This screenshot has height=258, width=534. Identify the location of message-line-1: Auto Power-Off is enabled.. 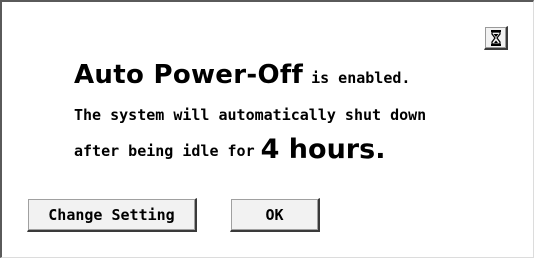
(242, 75).